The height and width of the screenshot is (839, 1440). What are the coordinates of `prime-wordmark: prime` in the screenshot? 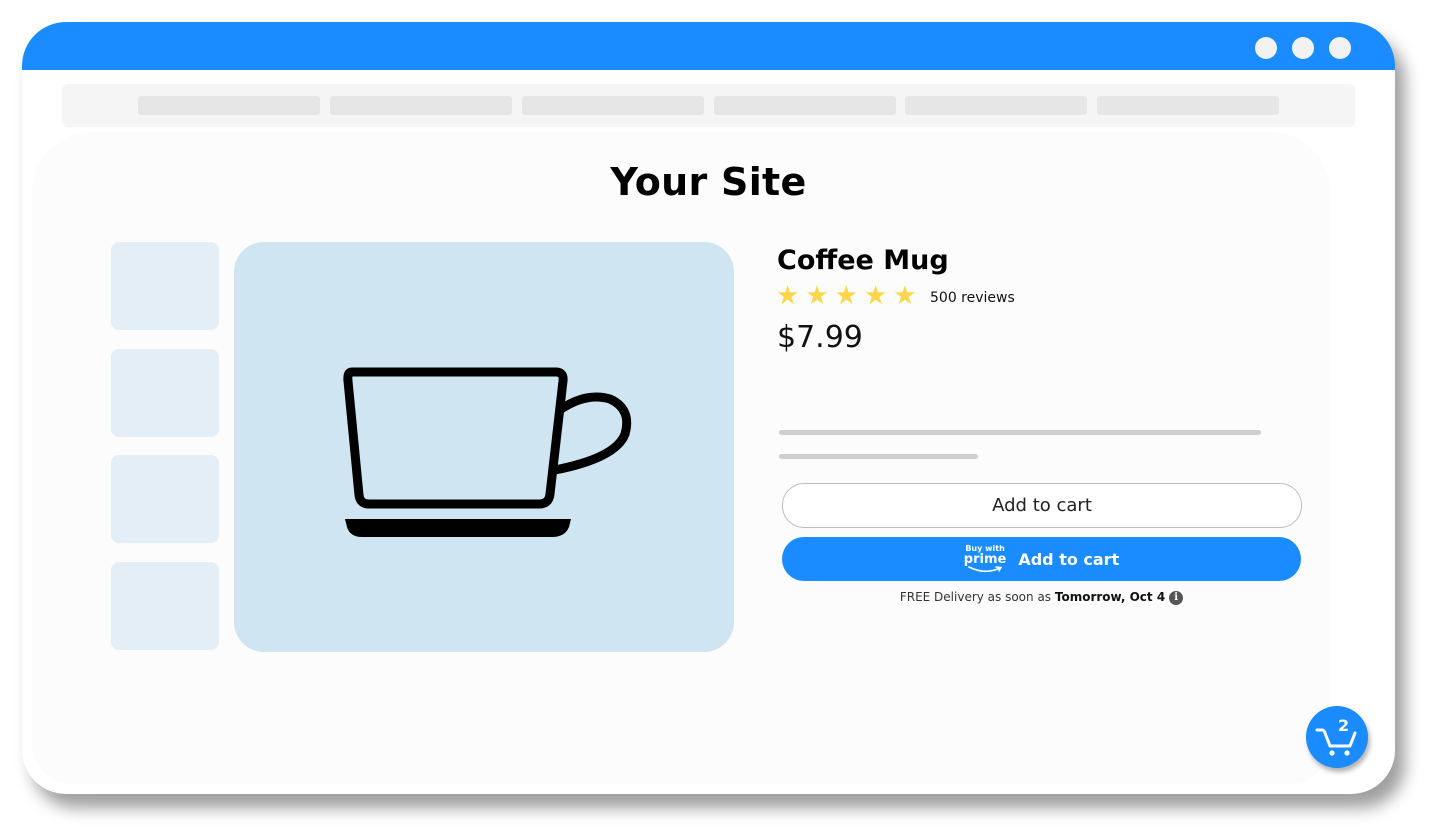 It's located at (985, 559).